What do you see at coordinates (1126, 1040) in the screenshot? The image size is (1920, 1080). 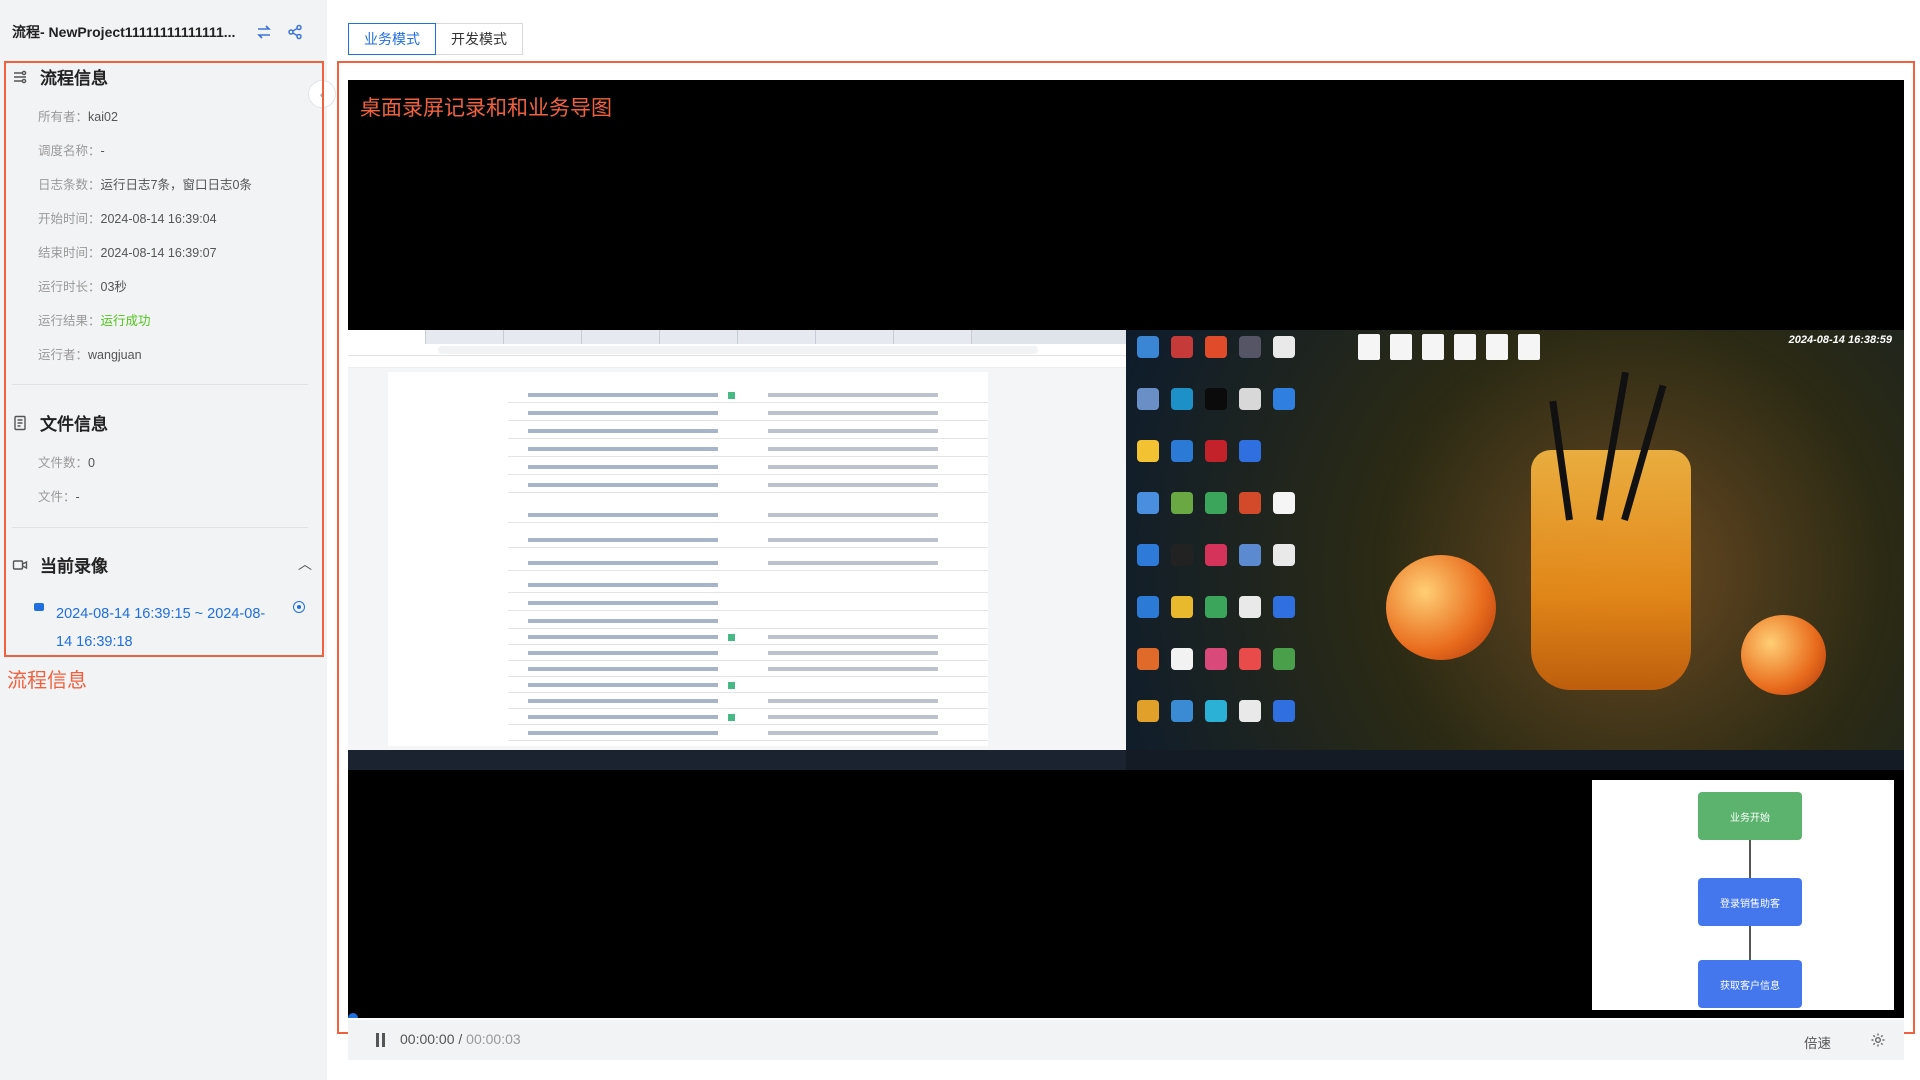 I see `player-controls: 00:00:00 / 00:00:03 倍速` at bounding box center [1126, 1040].